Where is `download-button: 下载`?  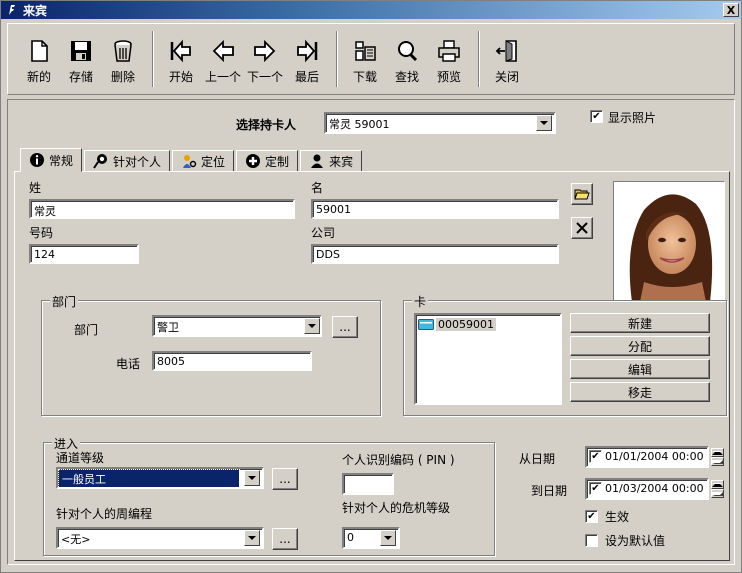
download-button: 下载 is located at coordinates (365, 59).